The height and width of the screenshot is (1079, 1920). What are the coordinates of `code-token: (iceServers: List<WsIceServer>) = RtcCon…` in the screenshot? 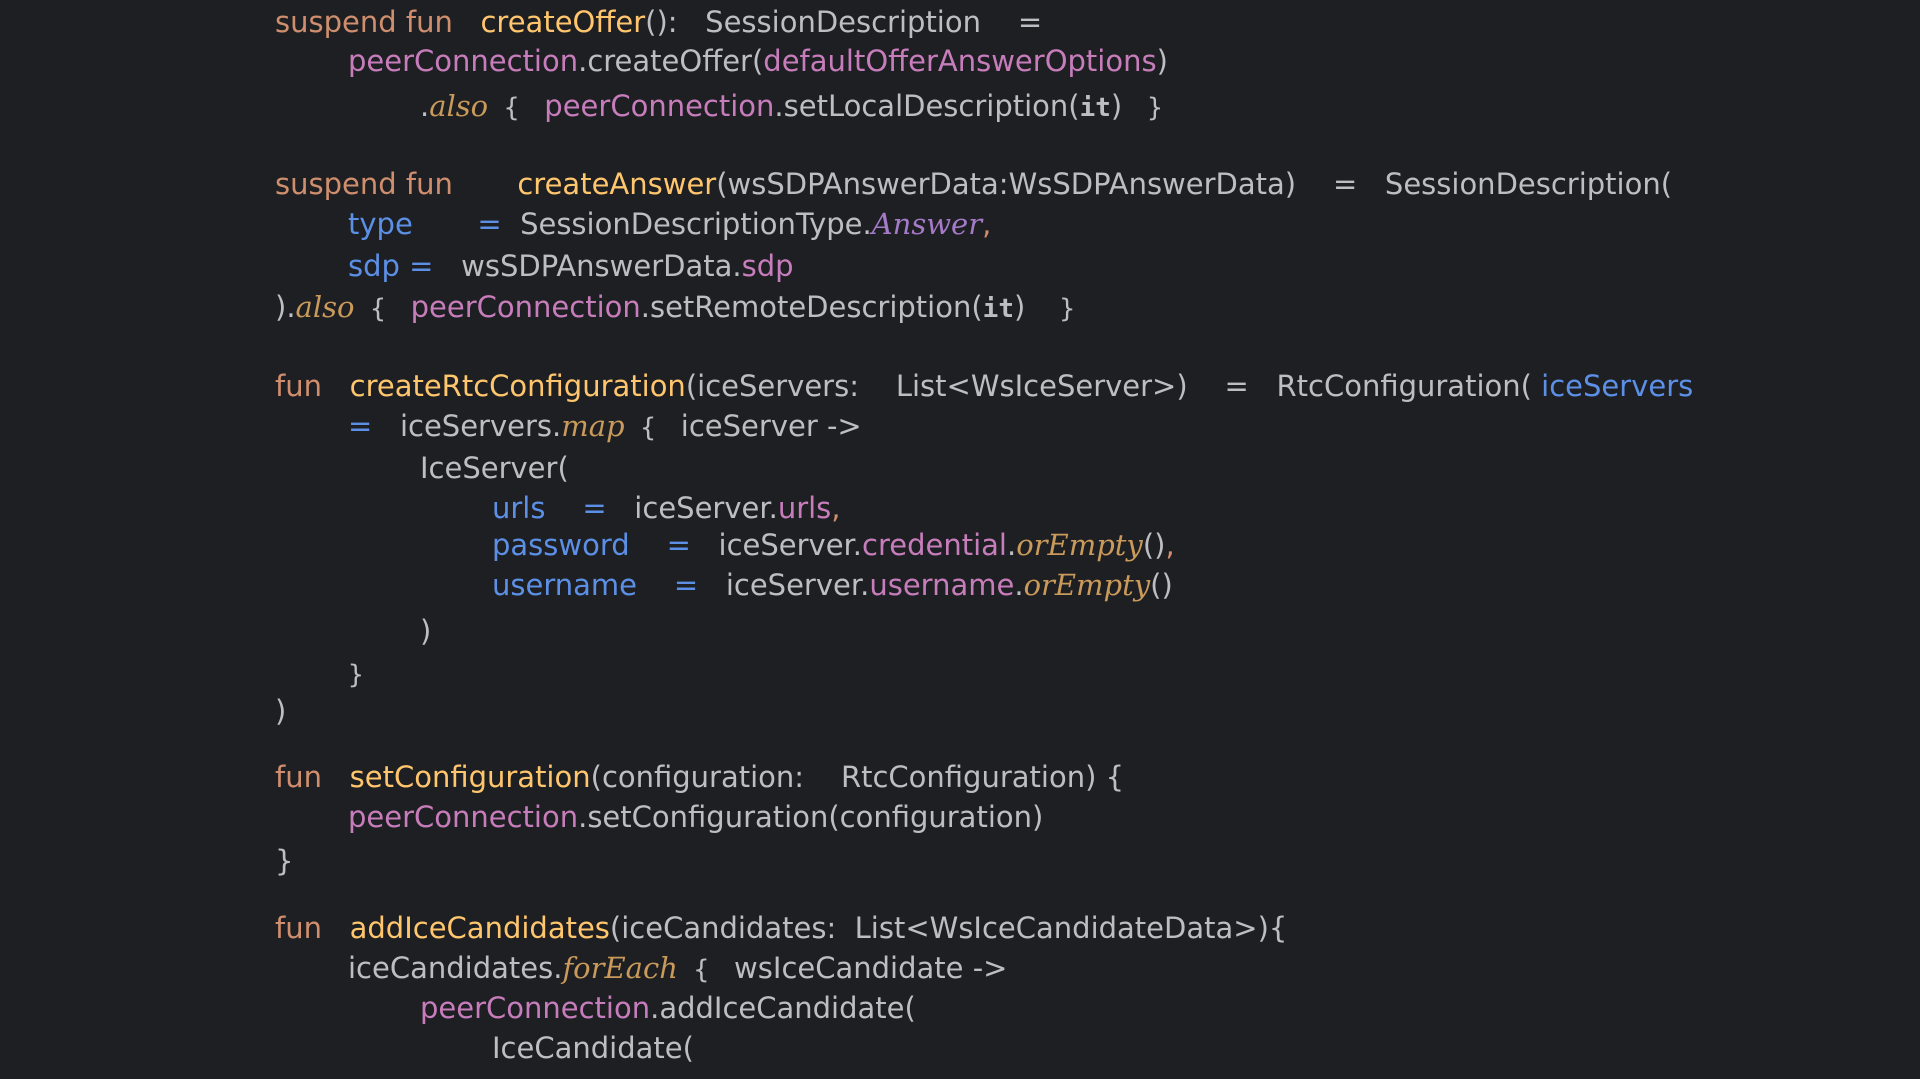 It's located at (1113, 386).